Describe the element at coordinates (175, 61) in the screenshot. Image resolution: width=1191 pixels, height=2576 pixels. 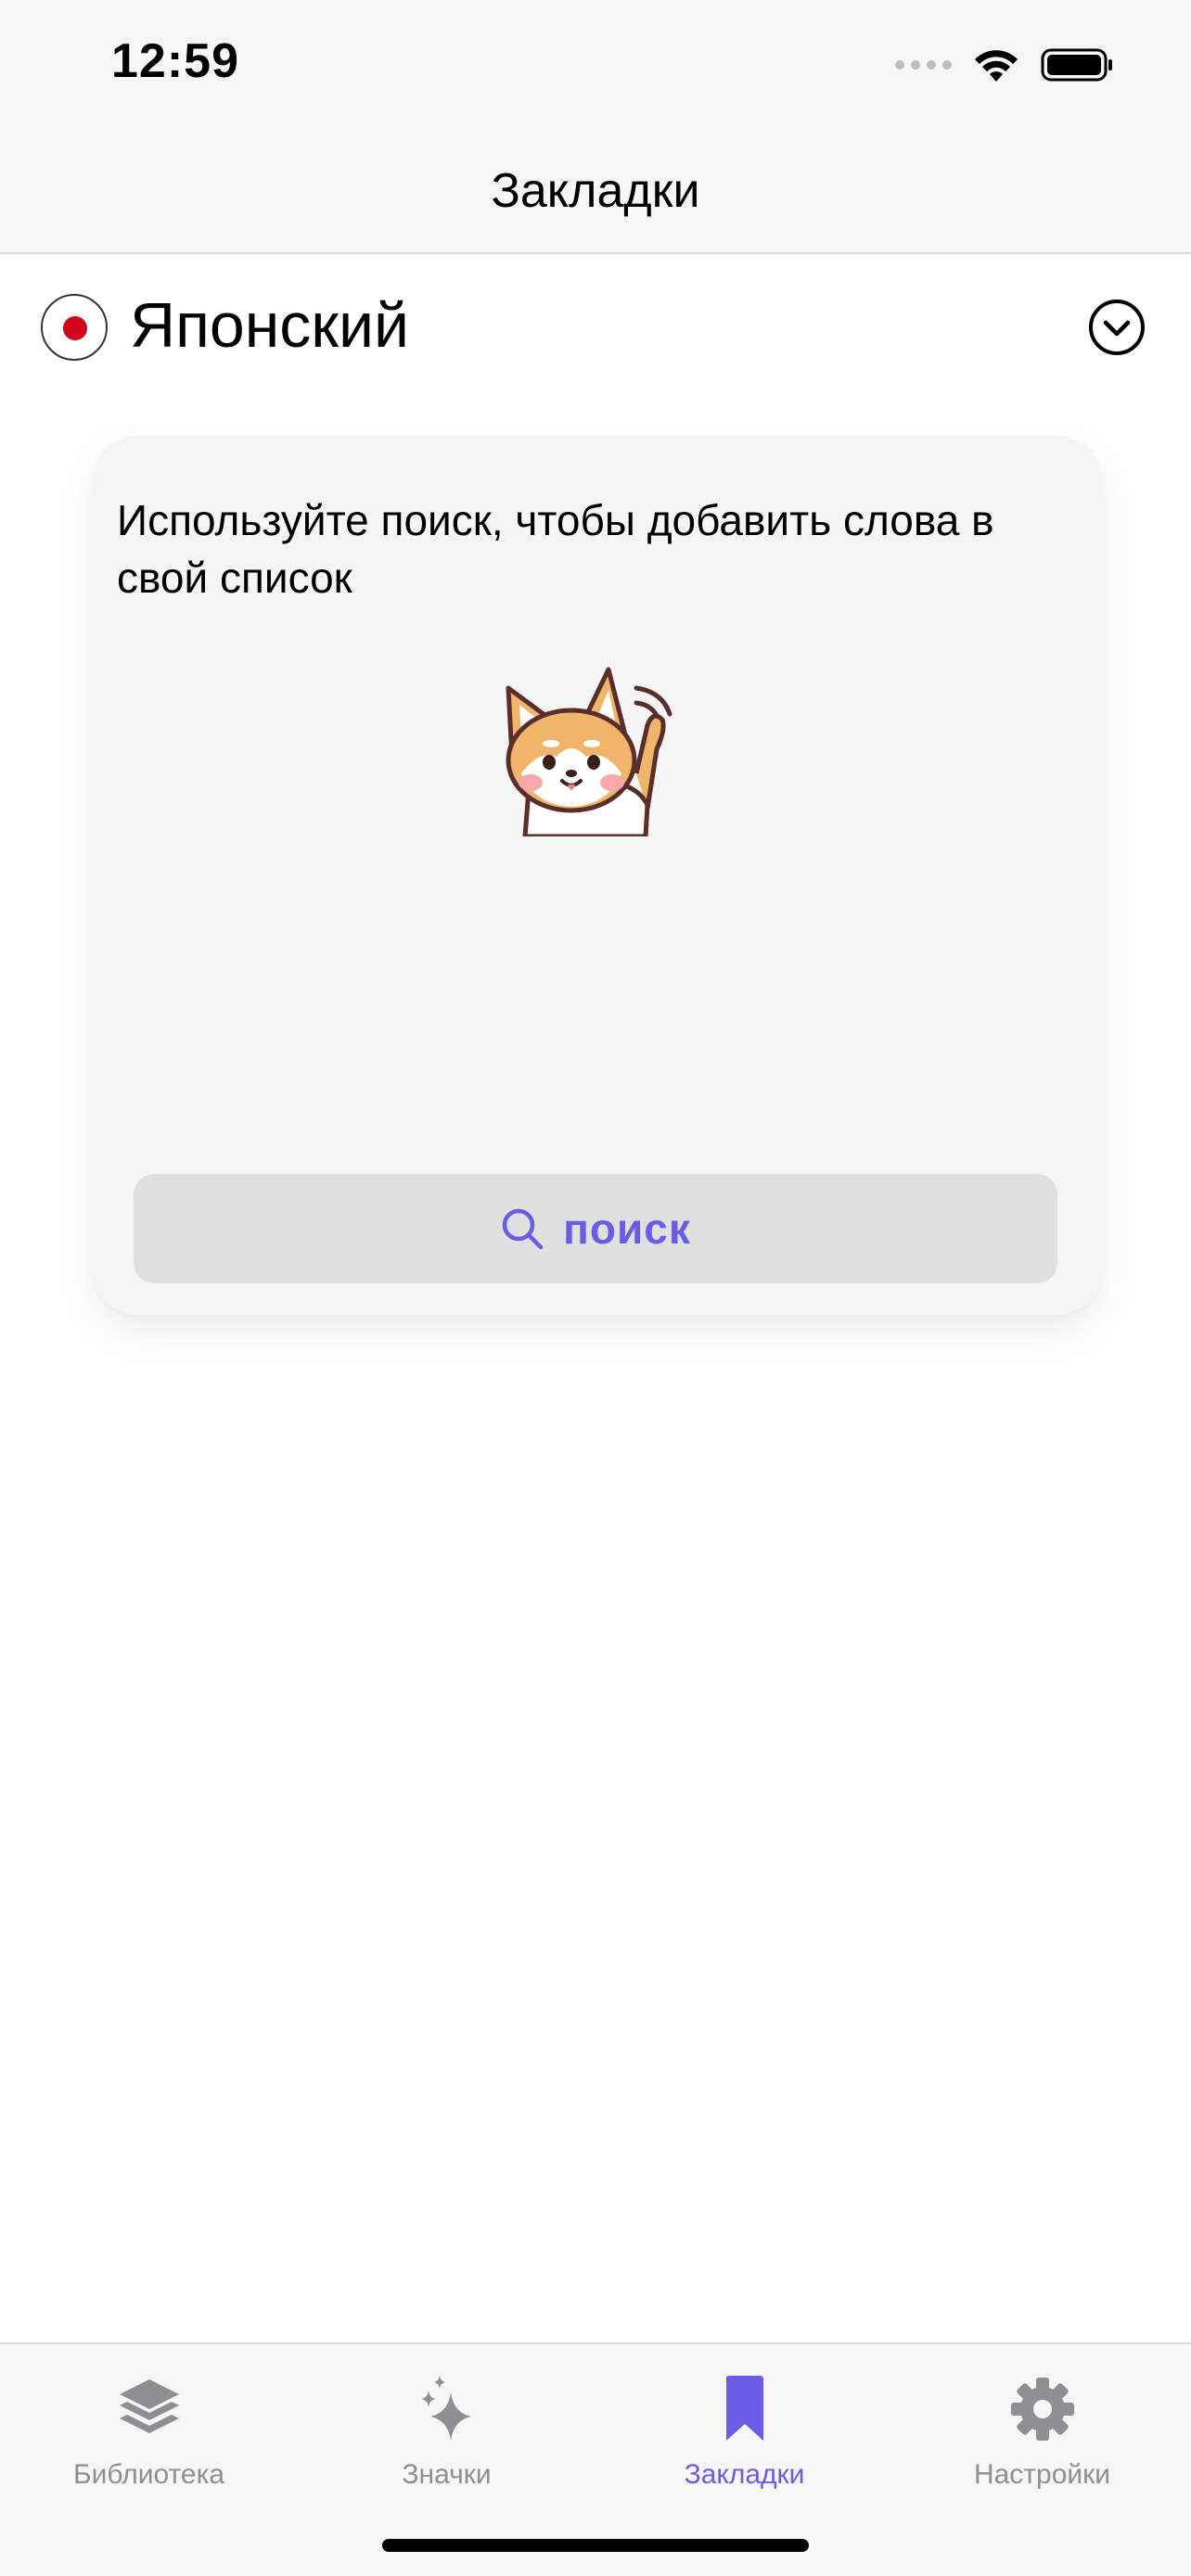
I see `status-time: 12:59` at that location.